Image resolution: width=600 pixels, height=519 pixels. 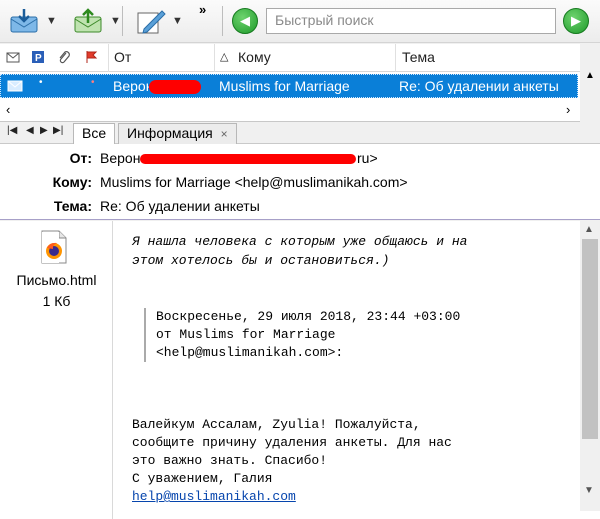 I want to click on preview-tabs: |◀ ◀ ▶ ▶| Все Информация ×, so click(x=300, y=133).